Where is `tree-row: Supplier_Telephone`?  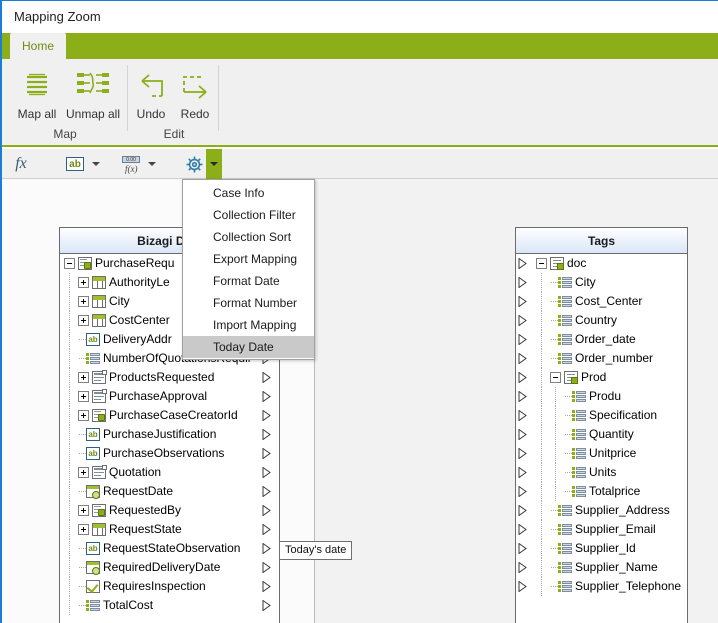
tree-row: Supplier_Telephone is located at coordinates (601, 586).